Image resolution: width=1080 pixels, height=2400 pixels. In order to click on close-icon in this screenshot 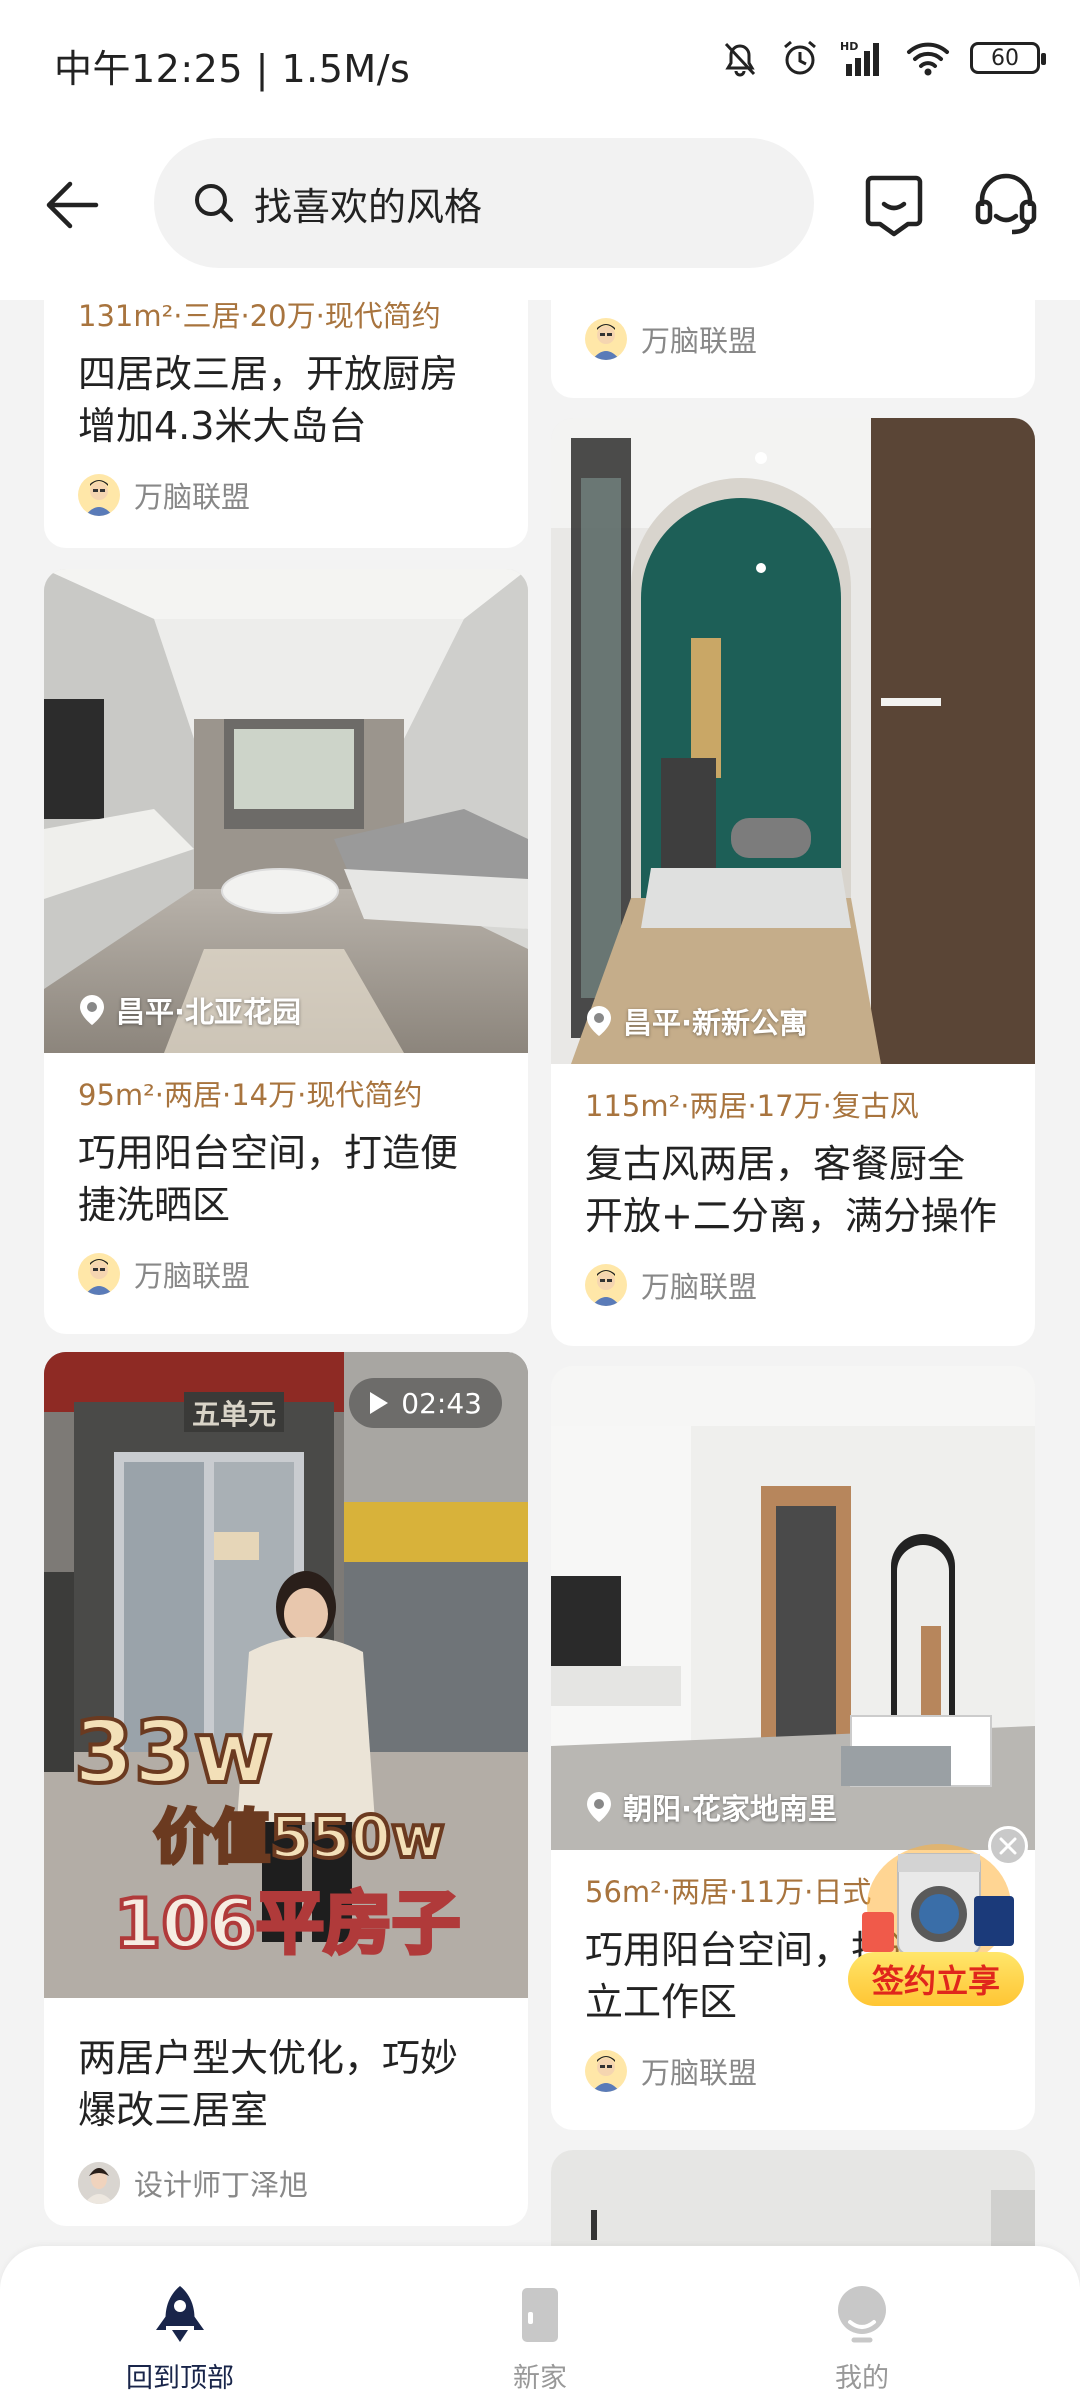, I will do `click(1008, 1846)`.